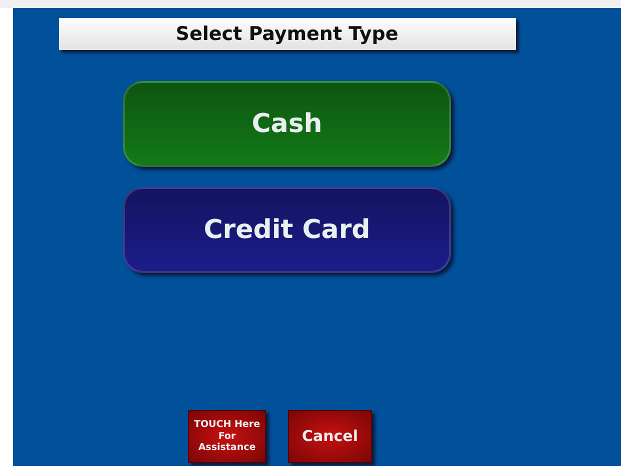 This screenshot has width=621, height=466. What do you see at coordinates (287, 124) in the screenshot?
I see `payment-option-button: Cash` at bounding box center [287, 124].